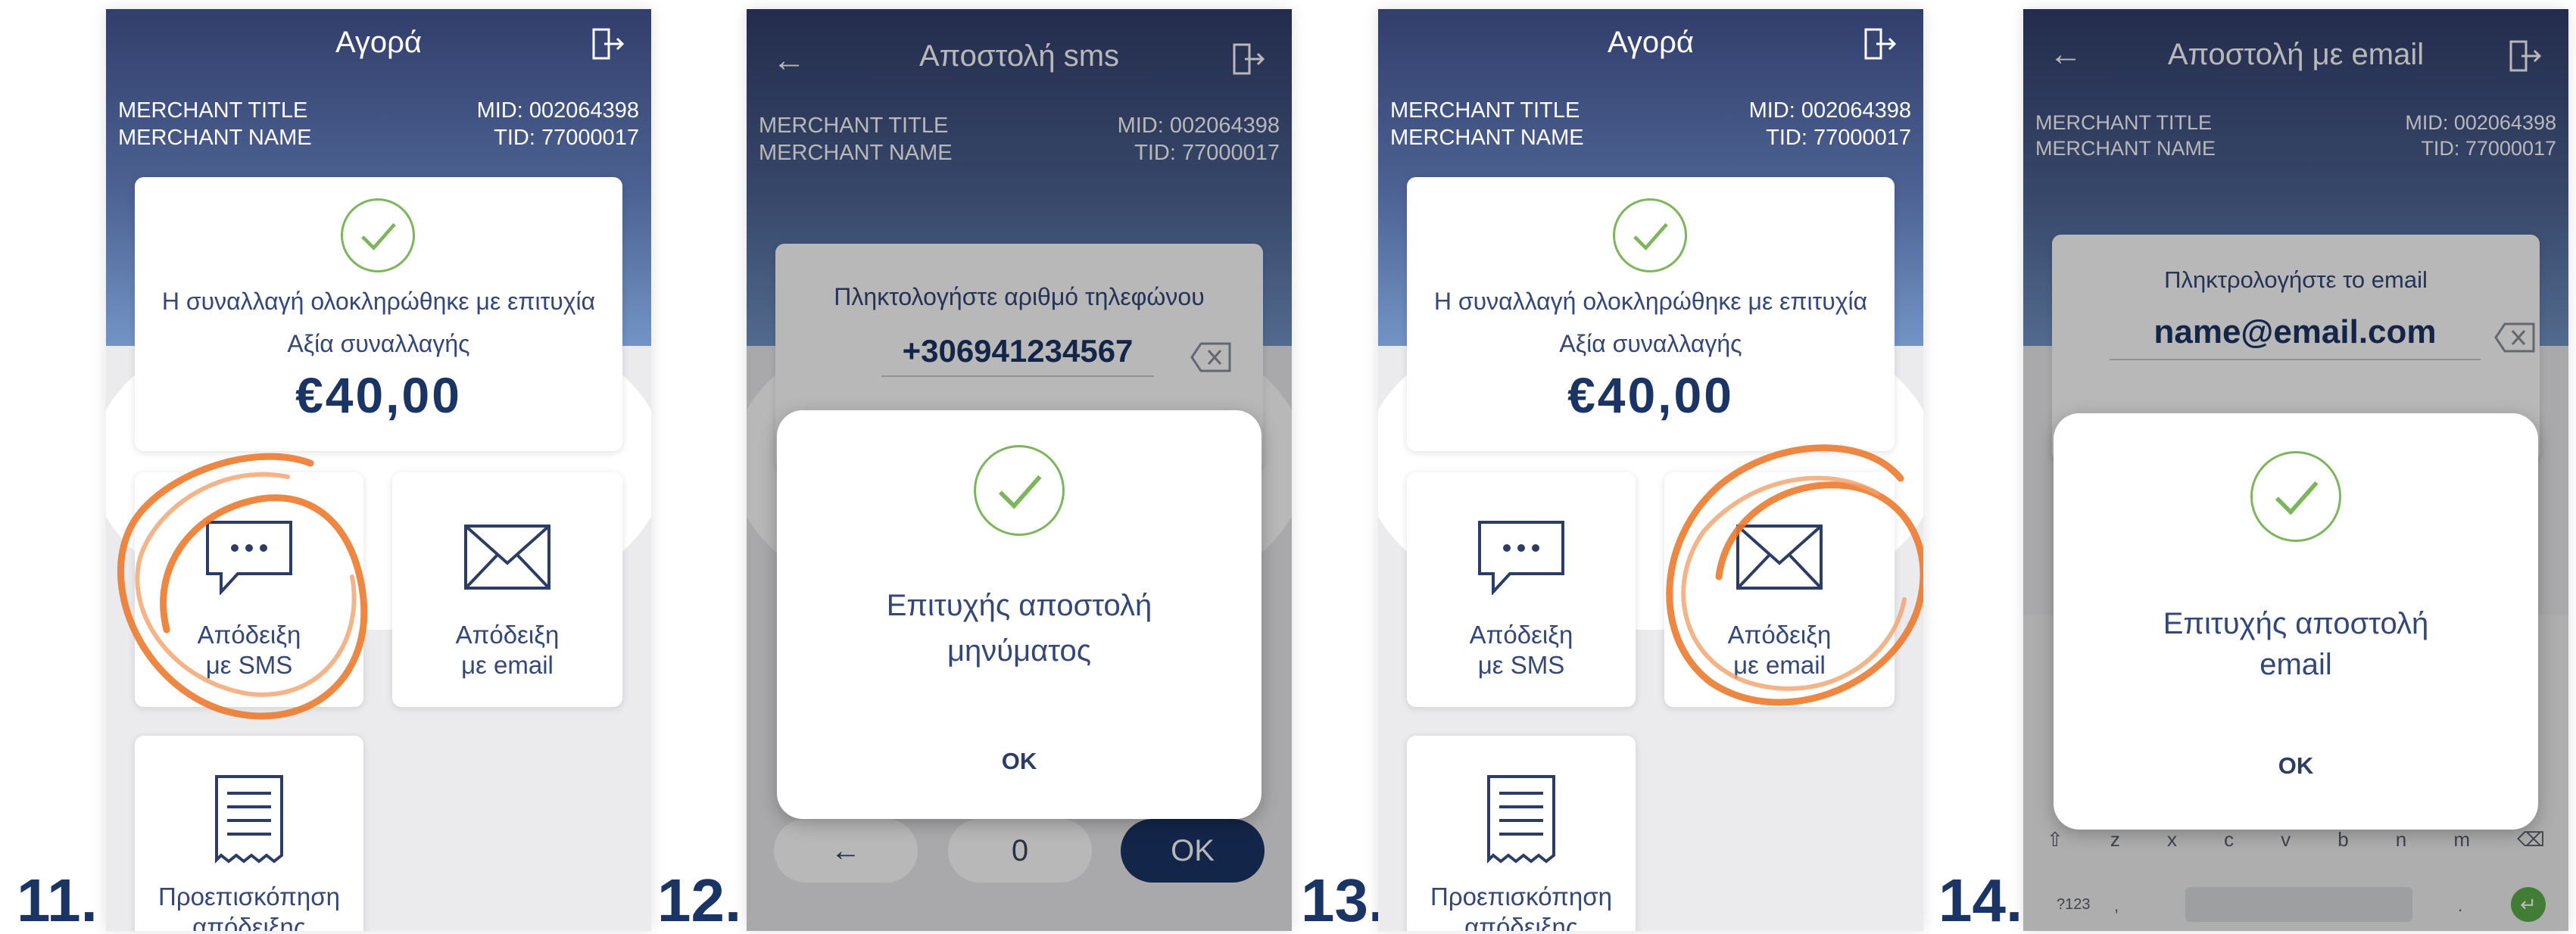  Describe the element at coordinates (57, 900) in the screenshot. I see `step-number-11: 11.` at that location.